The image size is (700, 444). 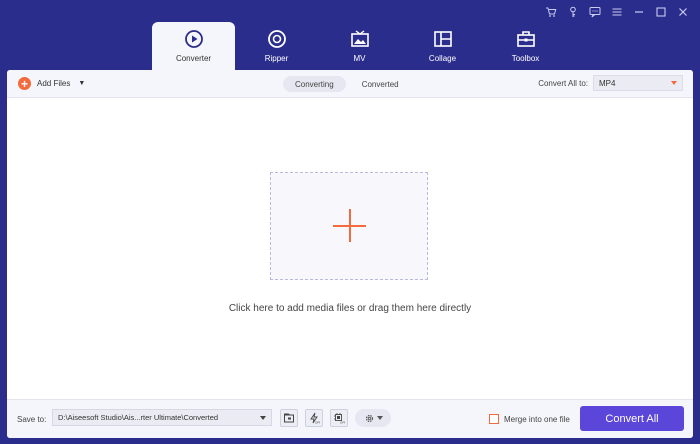 I want to click on add-files-button: + Add Files ▼, so click(x=51, y=83).